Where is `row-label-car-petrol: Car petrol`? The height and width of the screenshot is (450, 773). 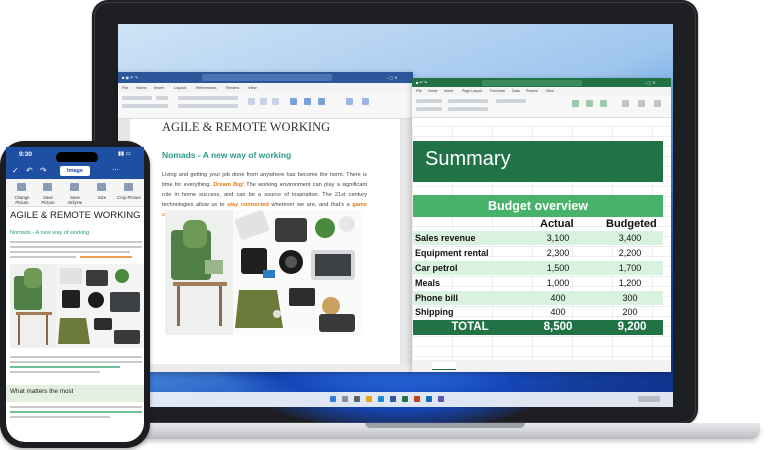 row-label-car-petrol: Car petrol is located at coordinates (436, 268).